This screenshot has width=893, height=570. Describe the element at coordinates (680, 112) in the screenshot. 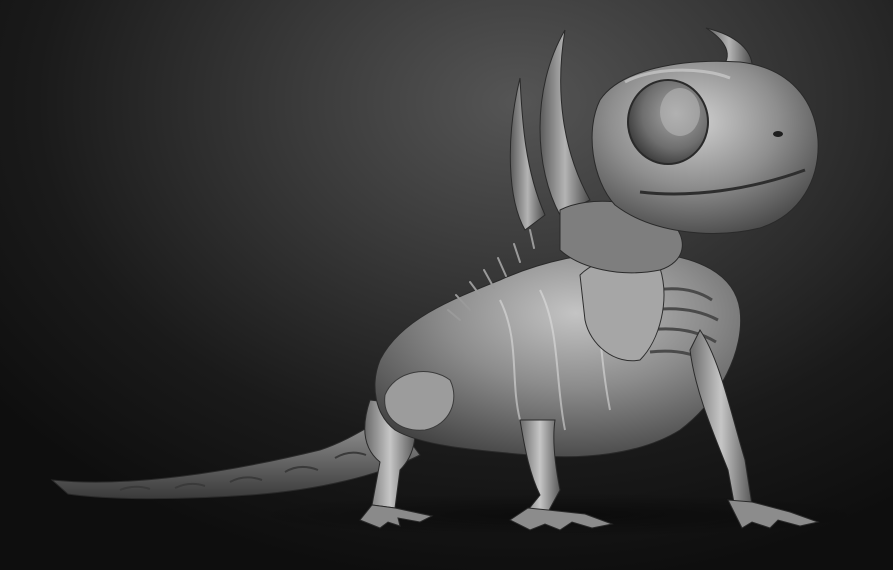

I see `eye-highlight` at that location.